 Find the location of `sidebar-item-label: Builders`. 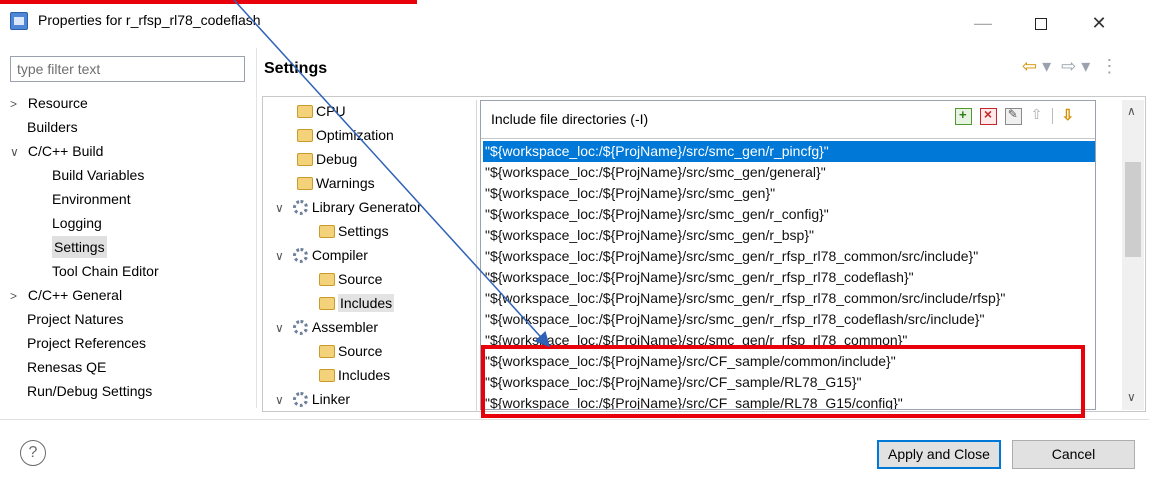

sidebar-item-label: Builders is located at coordinates (52, 127).